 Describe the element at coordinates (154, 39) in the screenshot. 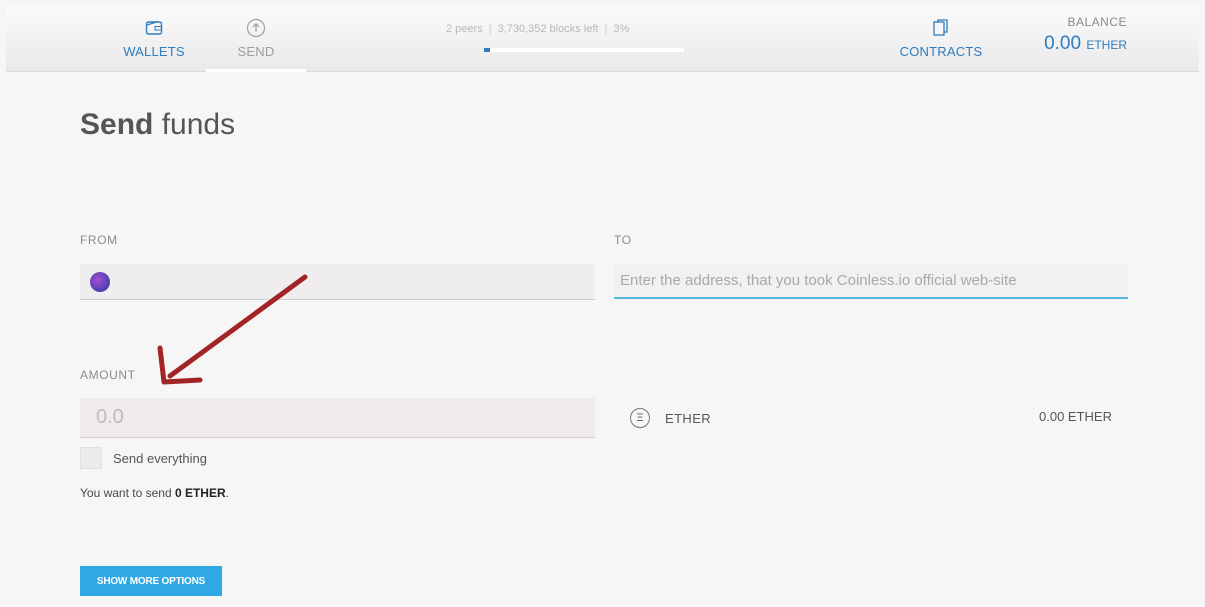

I see `tab-wallets: WALLETS` at that location.